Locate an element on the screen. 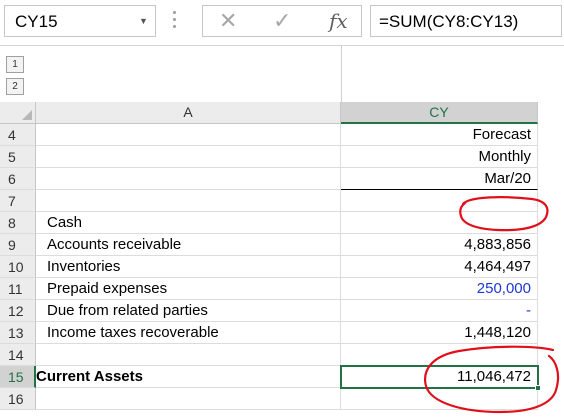 The image size is (564, 417). red-circle-annotation-cash is located at coordinates (504, 214).